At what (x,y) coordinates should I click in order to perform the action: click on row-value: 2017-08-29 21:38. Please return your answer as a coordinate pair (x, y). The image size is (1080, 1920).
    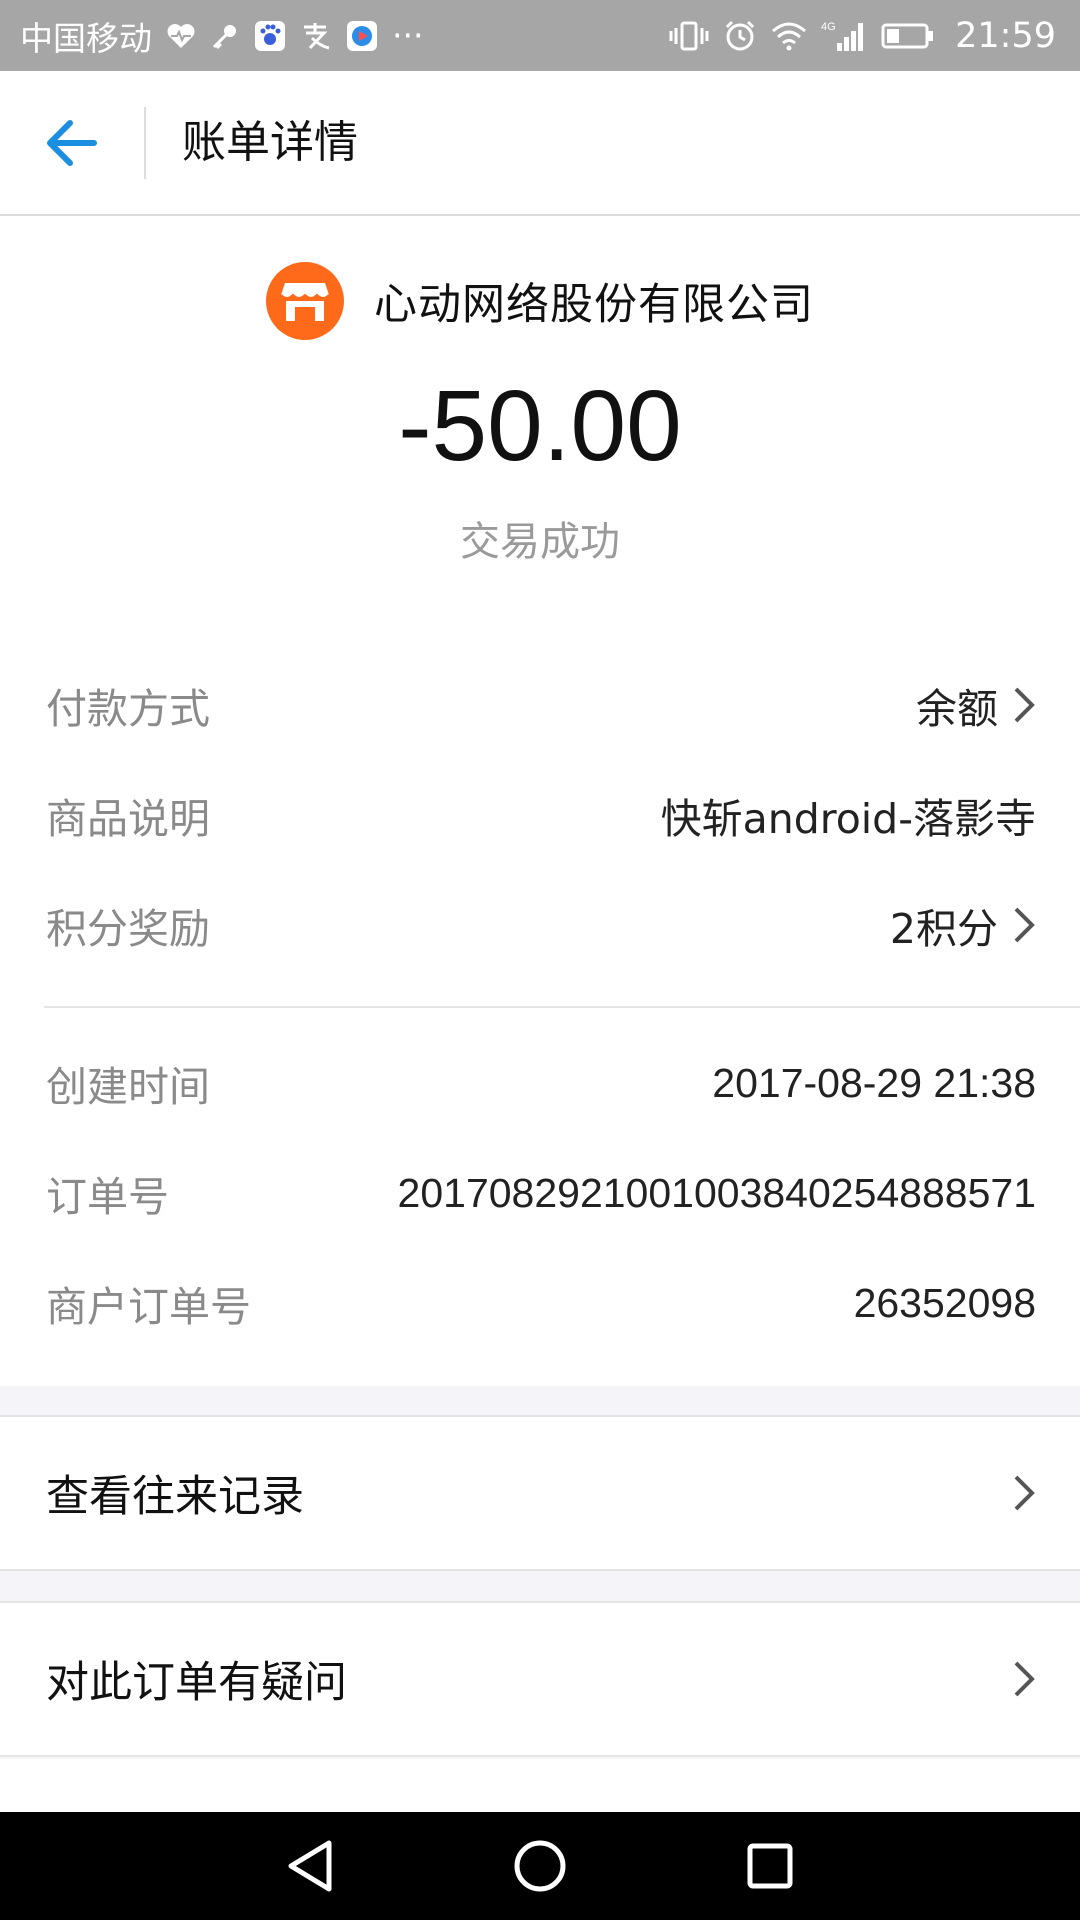
    Looking at the image, I should click on (874, 1083).